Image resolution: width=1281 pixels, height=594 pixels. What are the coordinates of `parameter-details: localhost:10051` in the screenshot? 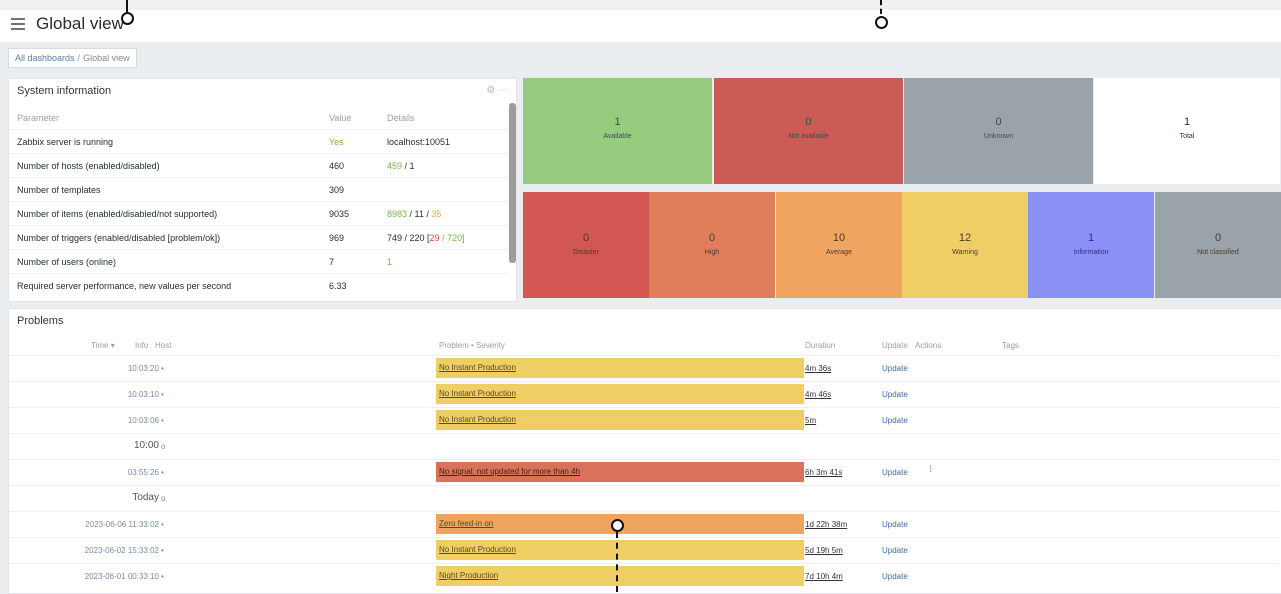 It's located at (418, 142).